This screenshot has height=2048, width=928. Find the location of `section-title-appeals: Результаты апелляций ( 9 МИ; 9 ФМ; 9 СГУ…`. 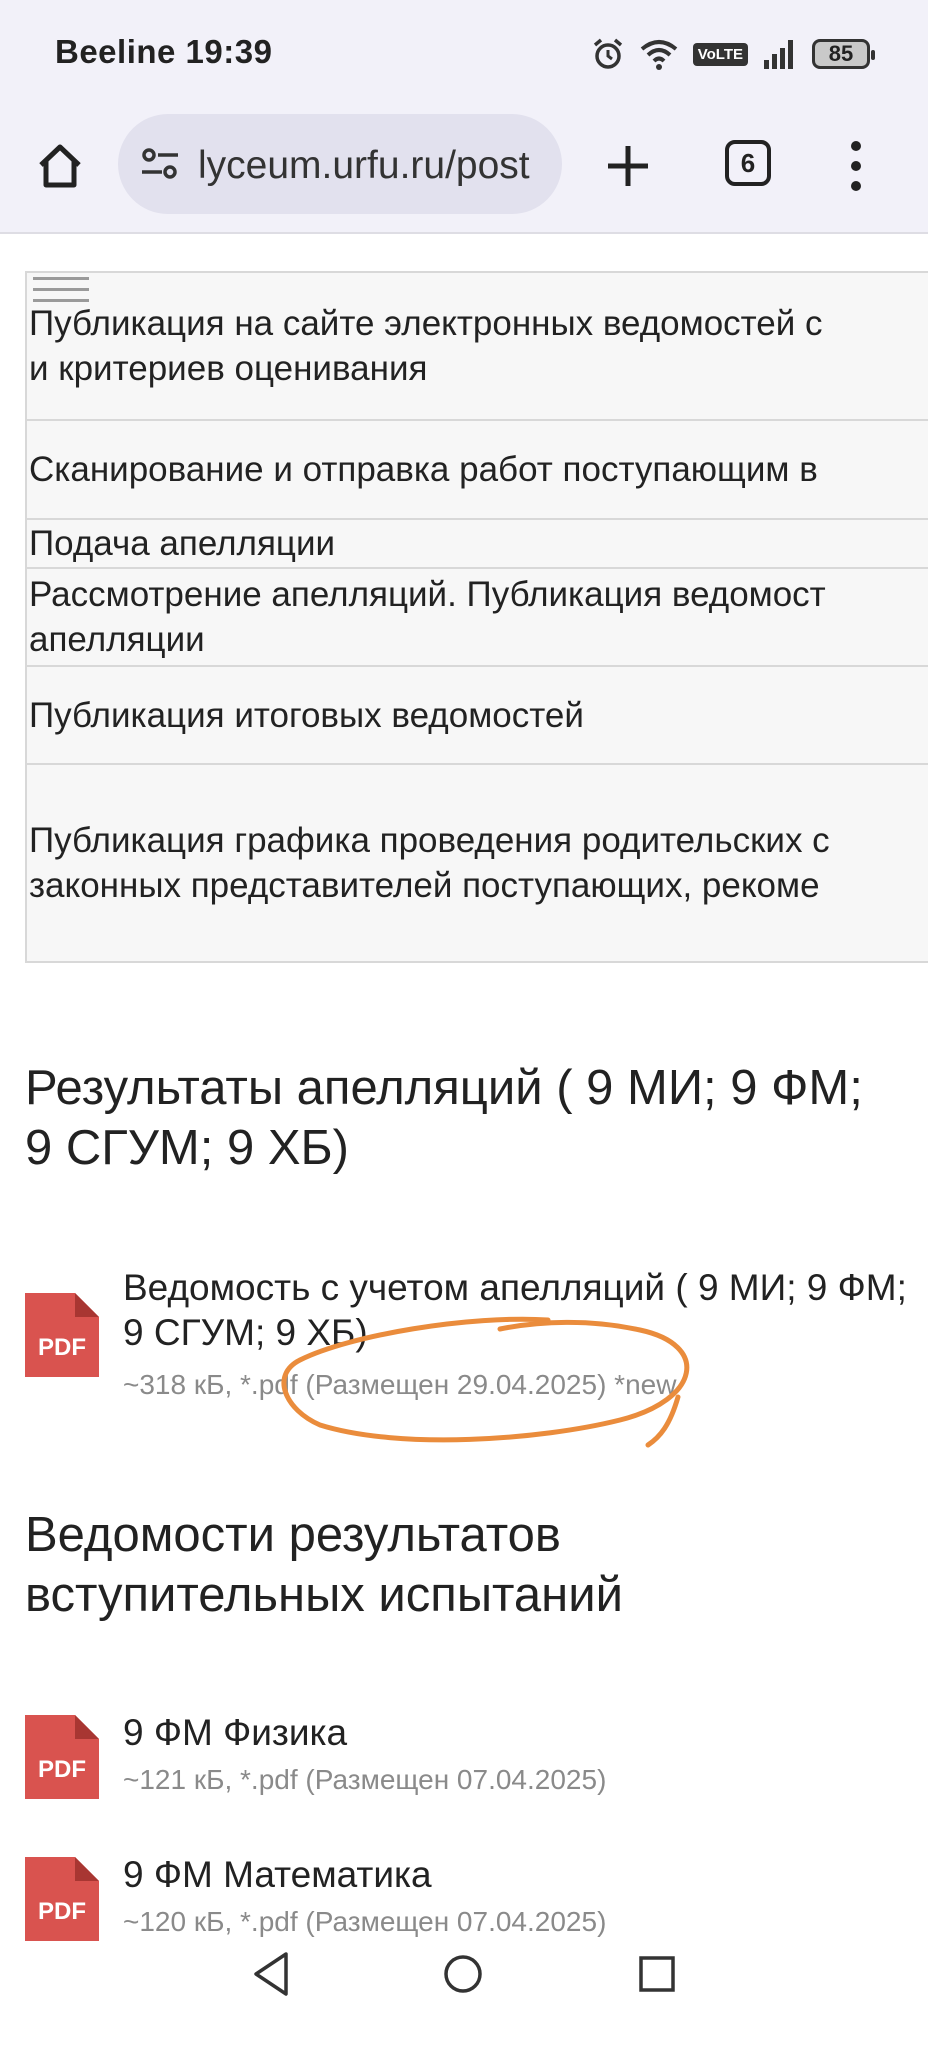

section-title-appeals: Результаты апелляций ( 9 МИ; 9 ФМ; 9 СГУ… is located at coordinates (444, 1118).